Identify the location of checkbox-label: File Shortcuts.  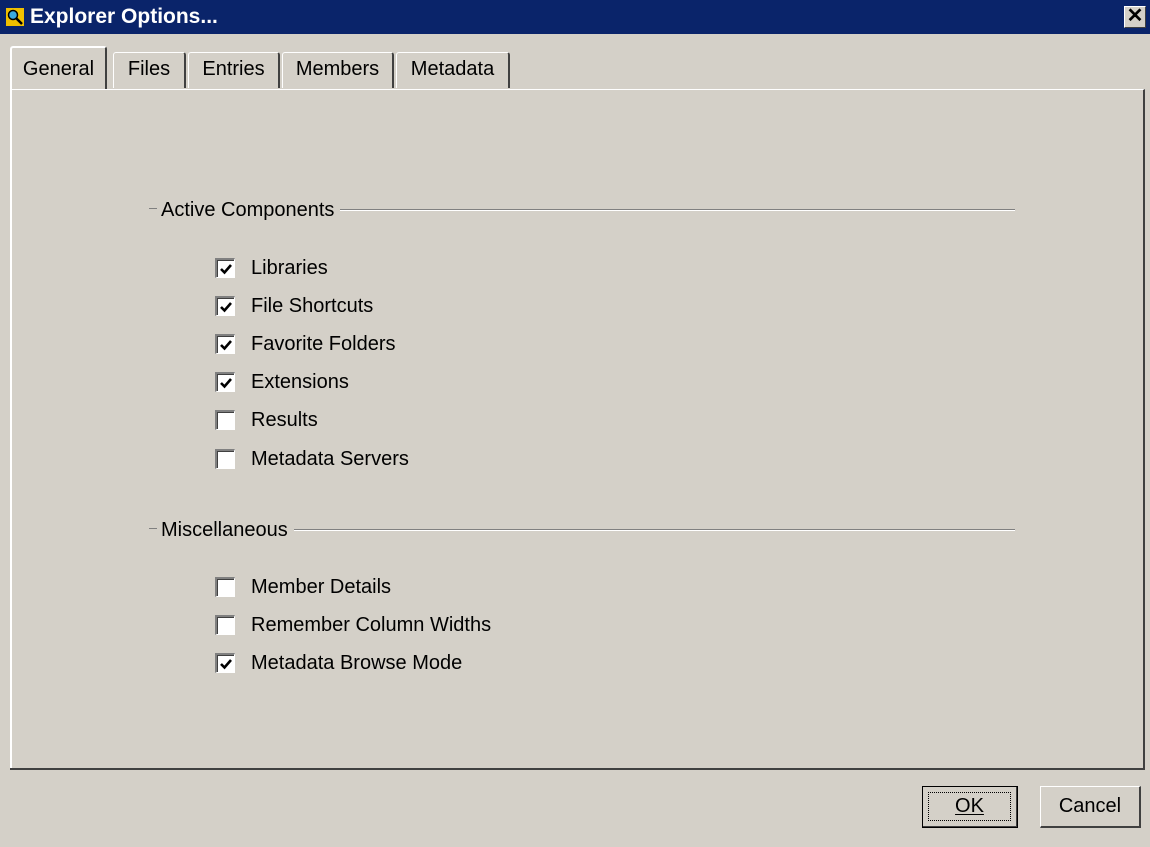
(312, 306).